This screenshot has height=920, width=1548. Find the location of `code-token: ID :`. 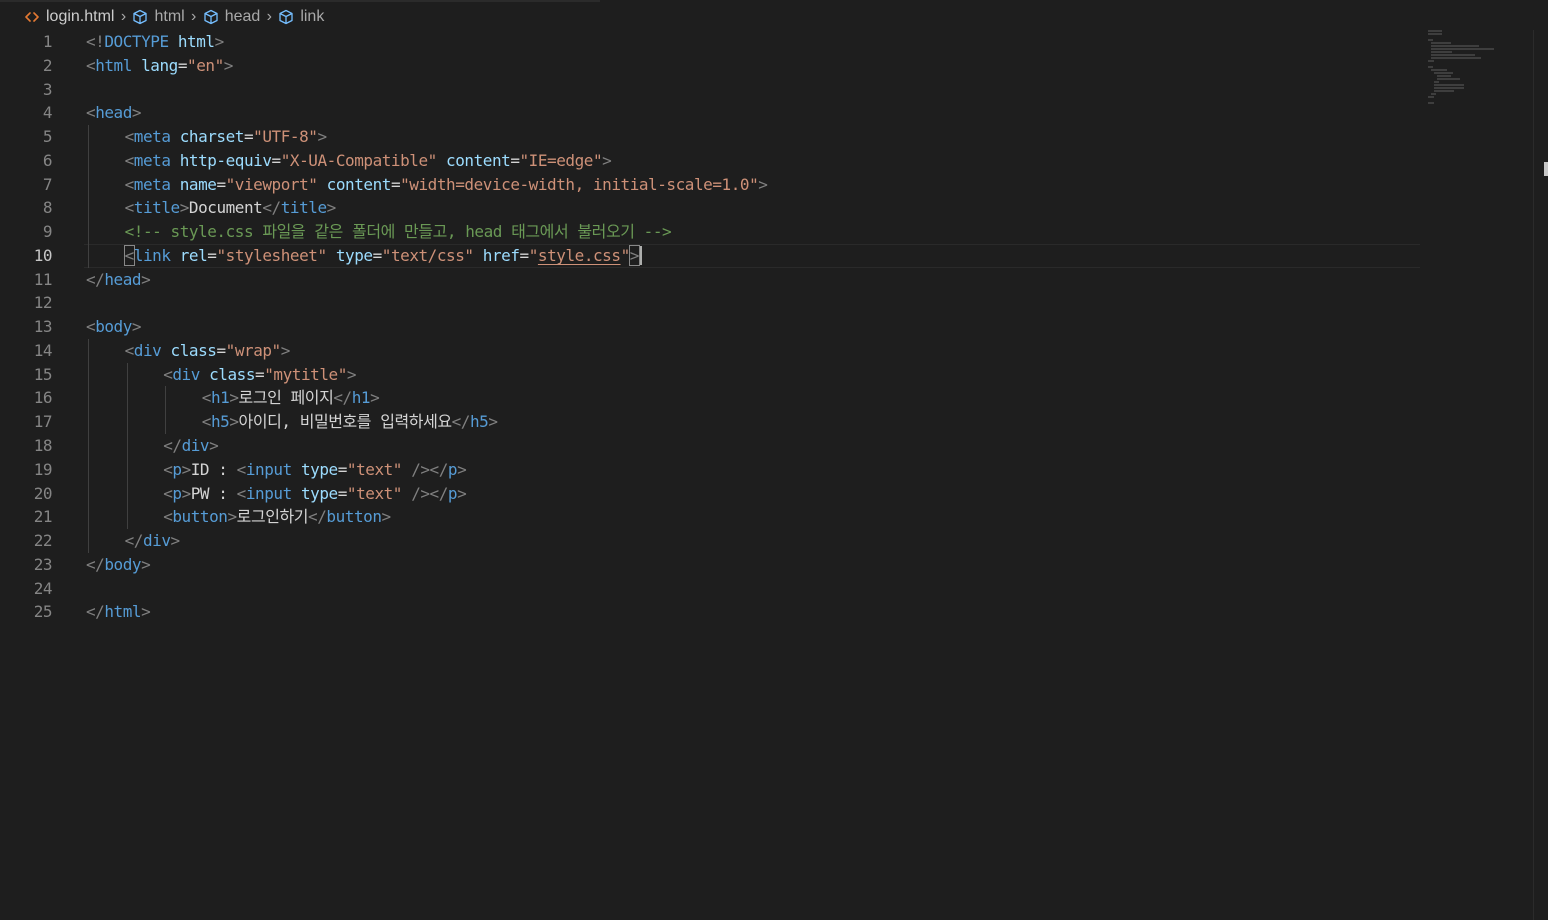

code-token: ID : is located at coordinates (213, 469).